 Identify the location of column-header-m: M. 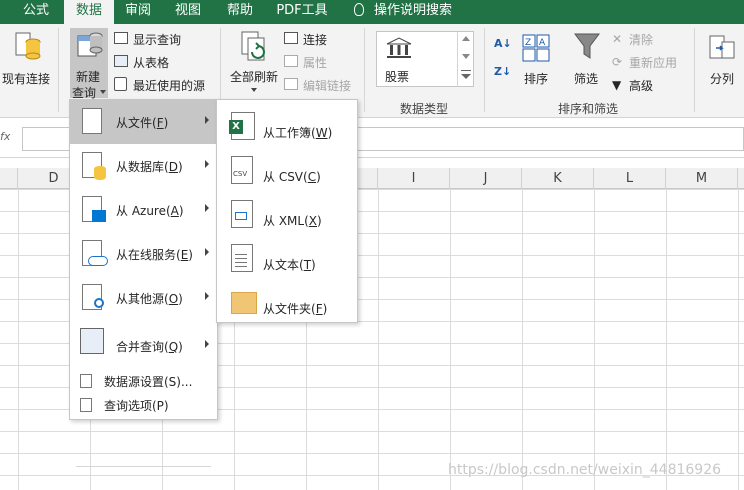
(702, 178).